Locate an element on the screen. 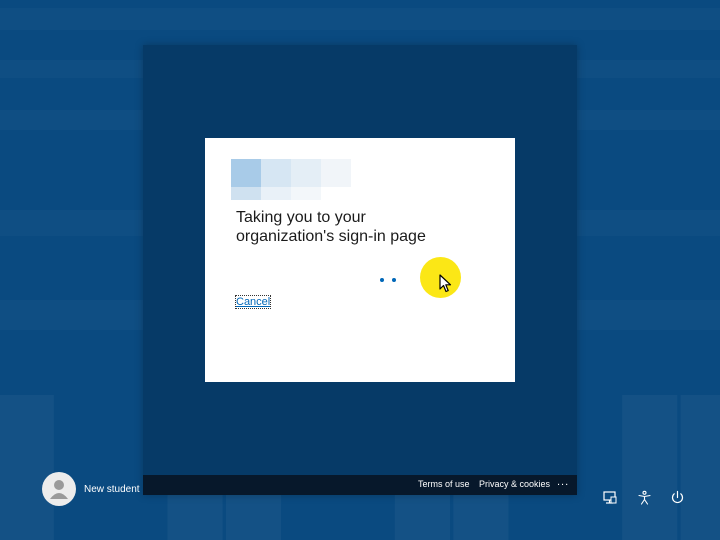 The width and height of the screenshot is (720, 540). terms-of-use-link: Terms of use is located at coordinates (444, 484).